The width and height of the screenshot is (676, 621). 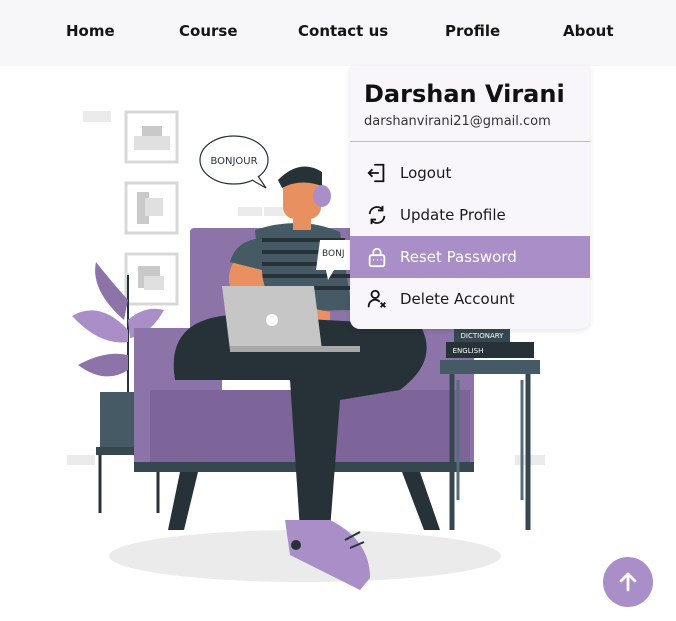 What do you see at coordinates (208, 31) in the screenshot?
I see `nav-course-link: Course` at bounding box center [208, 31].